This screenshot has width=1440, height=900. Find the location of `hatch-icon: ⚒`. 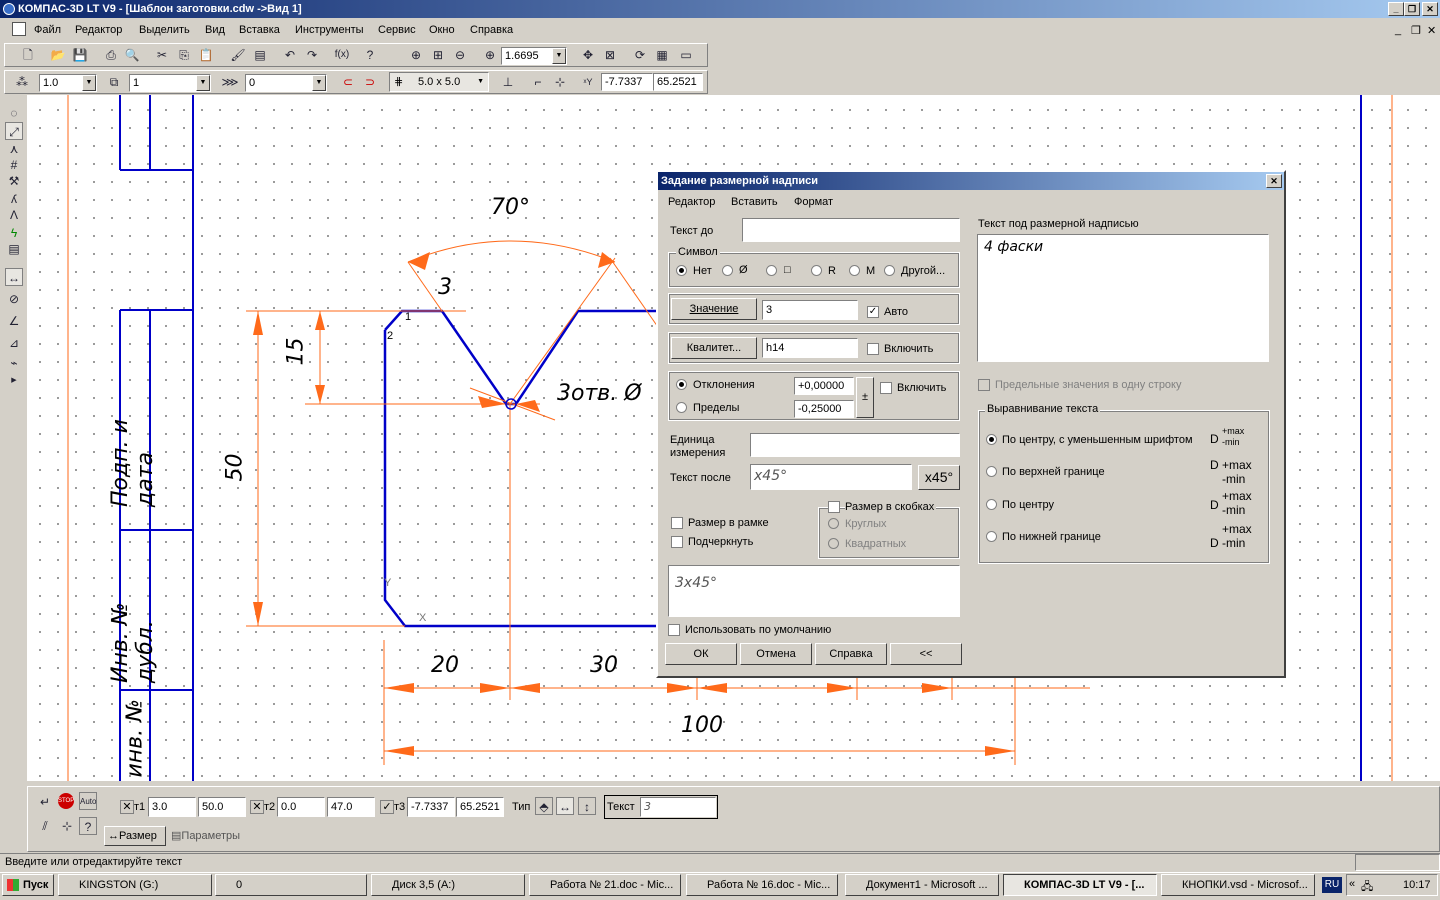

hatch-icon: ⚒ is located at coordinates (14, 181).